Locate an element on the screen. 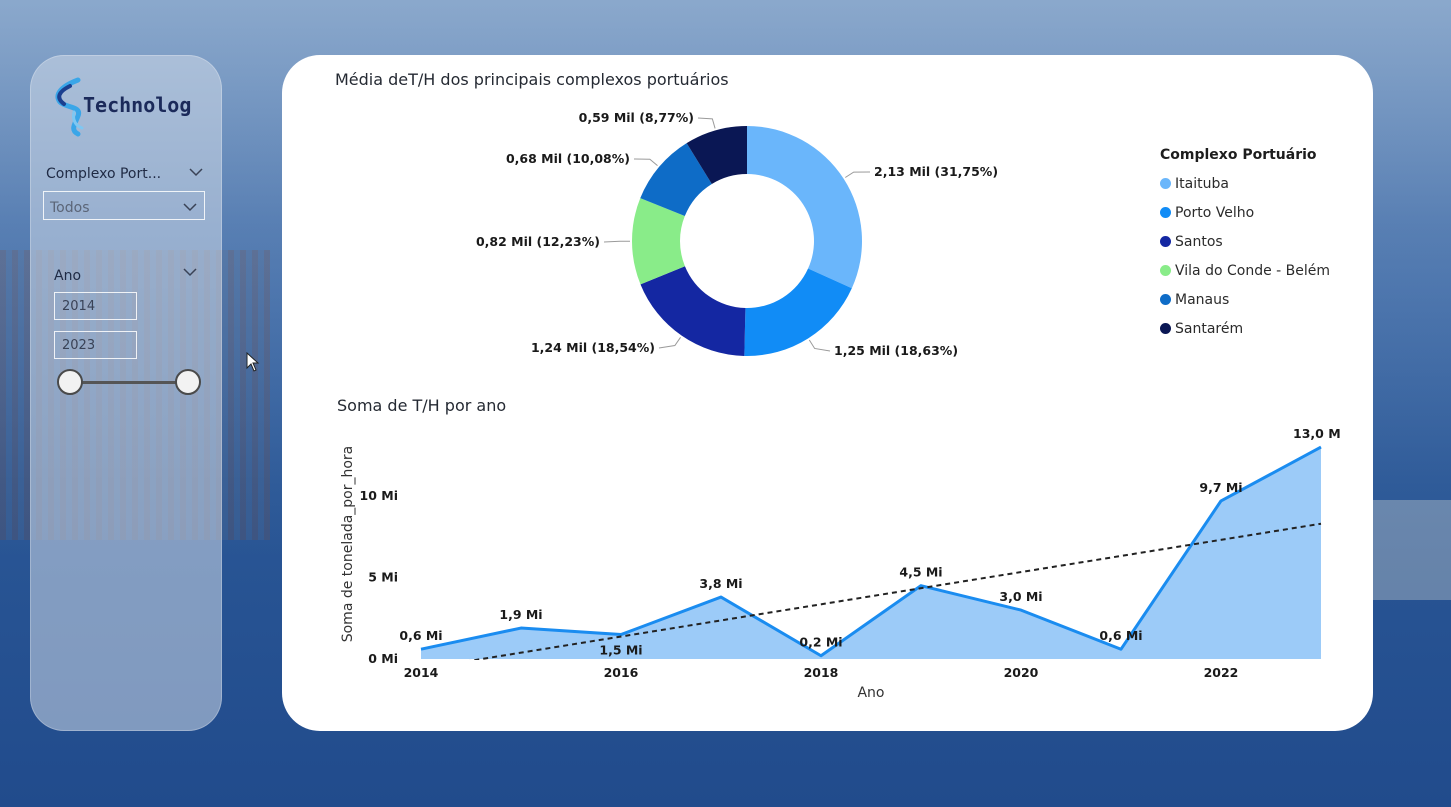 Image resolution: width=1451 pixels, height=807 pixels. donut-slice-santos is located at coordinates (693, 311).